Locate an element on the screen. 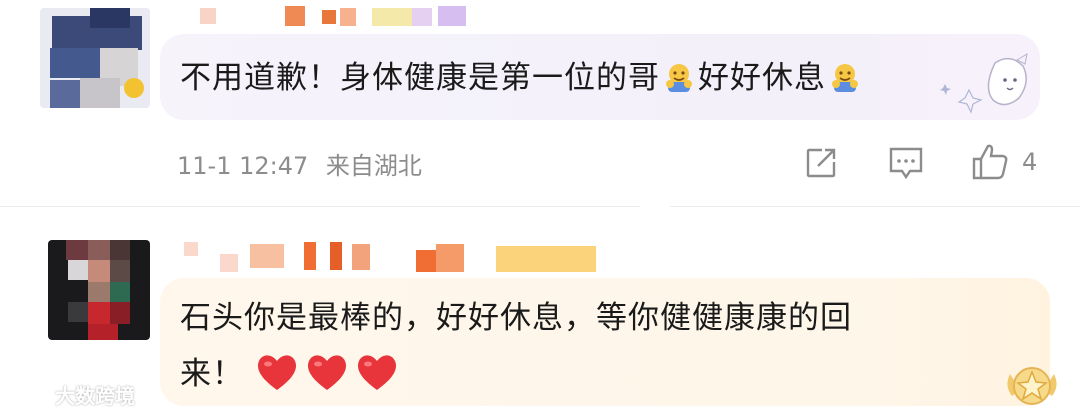  comment-text-rest: 好好休息 is located at coordinates (762, 78).